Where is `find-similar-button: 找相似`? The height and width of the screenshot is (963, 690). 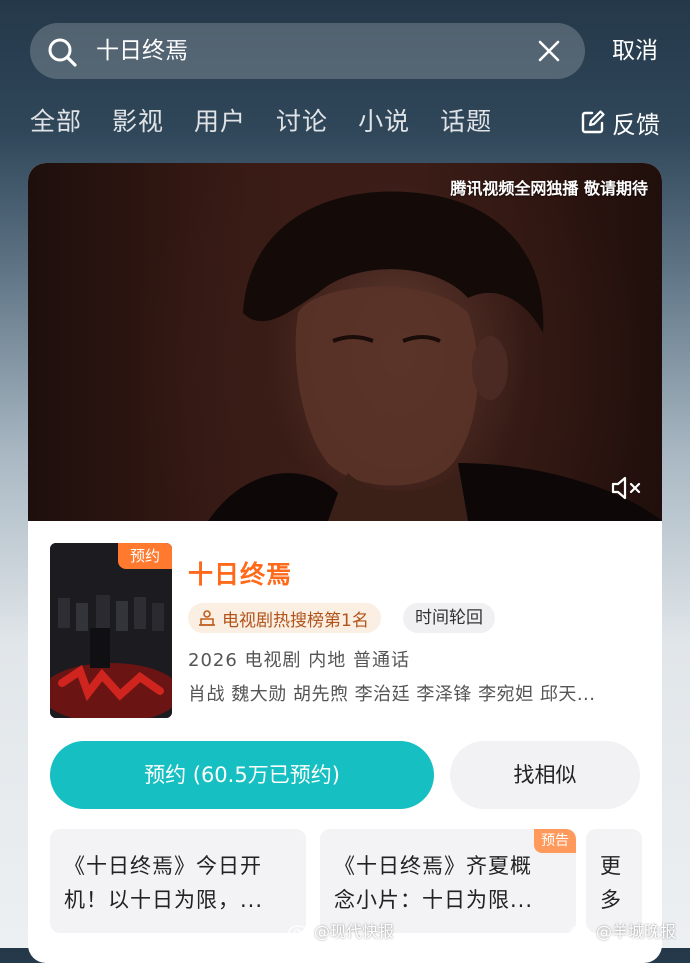
find-similar-button: 找相似 is located at coordinates (545, 775).